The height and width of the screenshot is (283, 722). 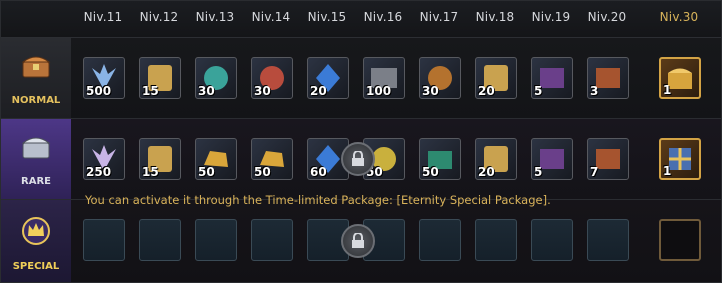 What do you see at coordinates (36, 231) in the screenshot?
I see `crown-icon` at bounding box center [36, 231].